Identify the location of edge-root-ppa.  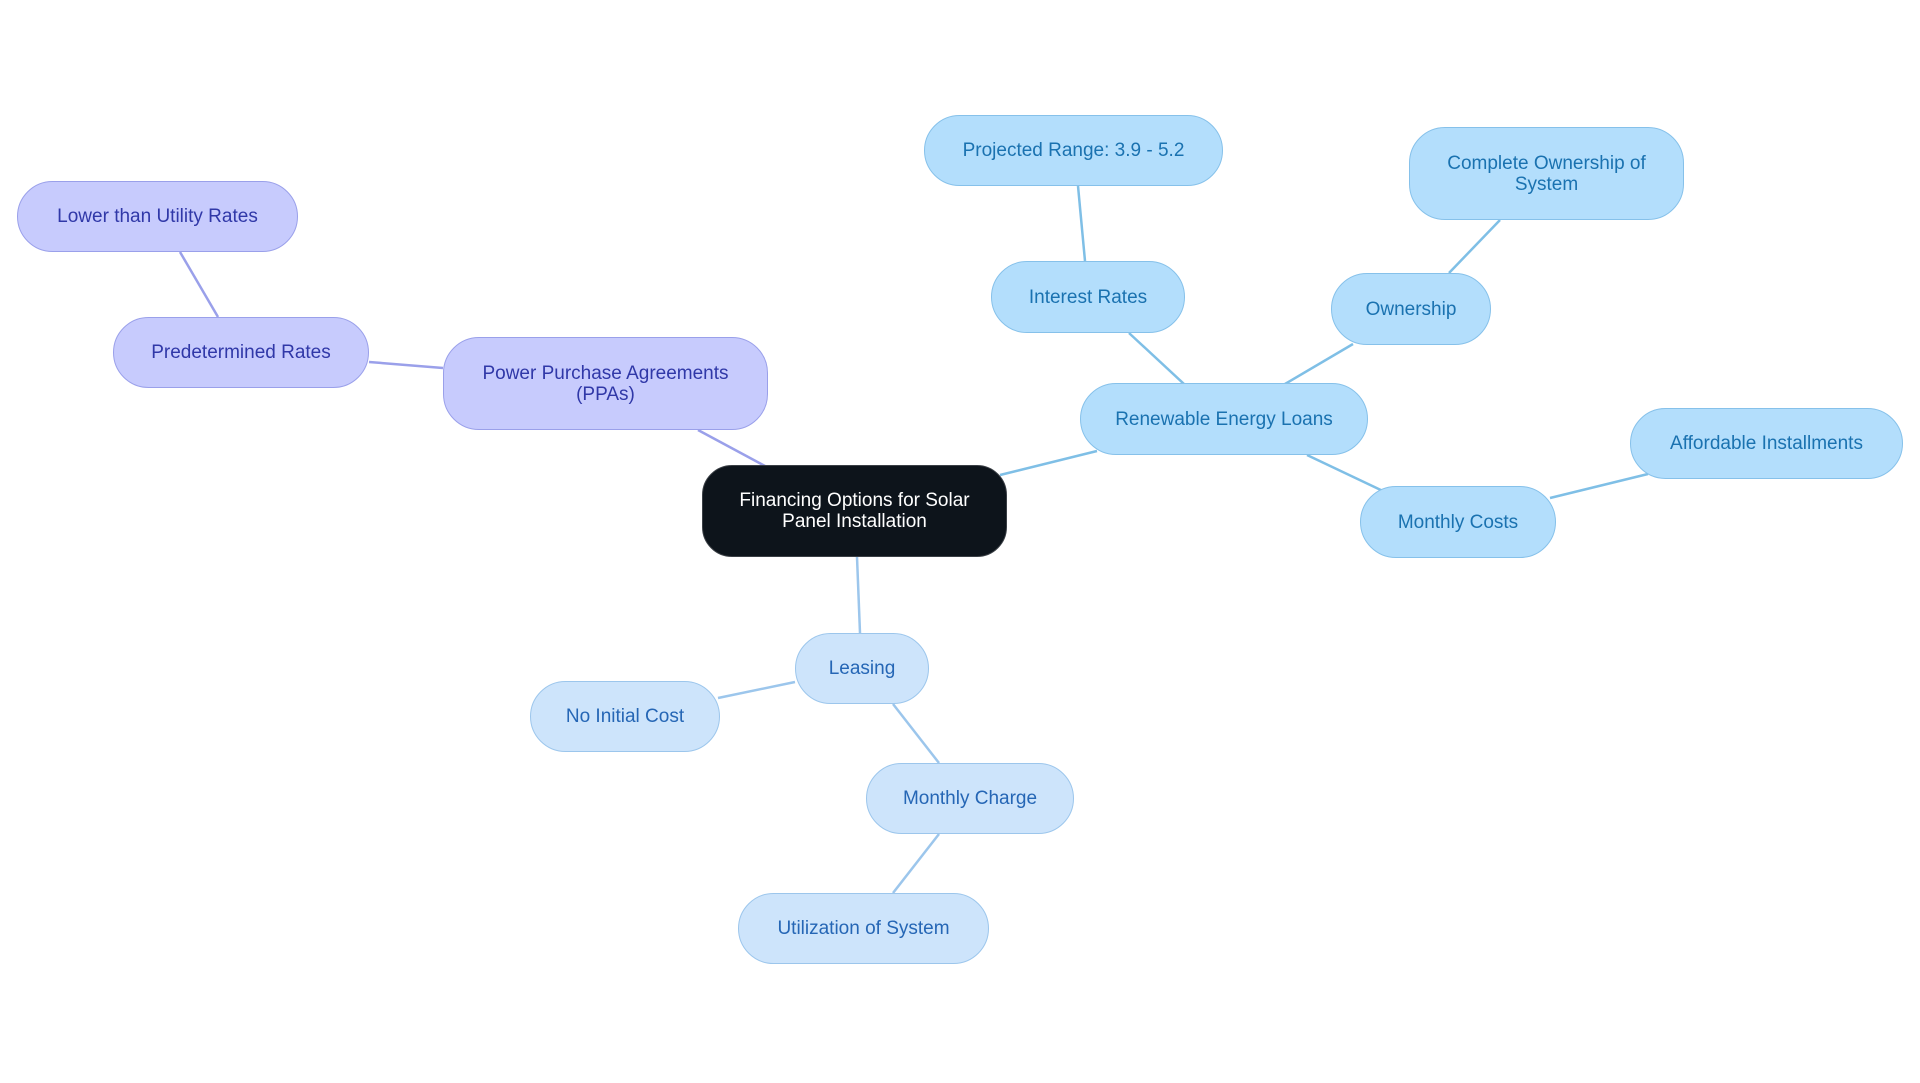
(731, 448).